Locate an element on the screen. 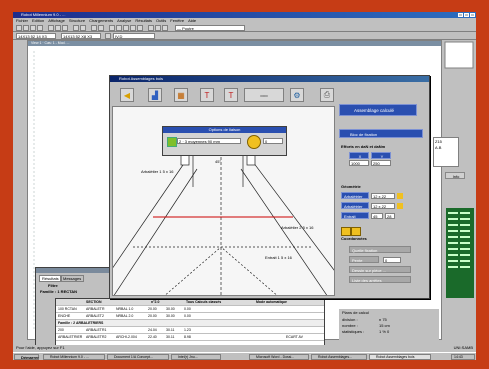 The image size is (489, 369). info-button: Info is located at coordinates (455, 175).